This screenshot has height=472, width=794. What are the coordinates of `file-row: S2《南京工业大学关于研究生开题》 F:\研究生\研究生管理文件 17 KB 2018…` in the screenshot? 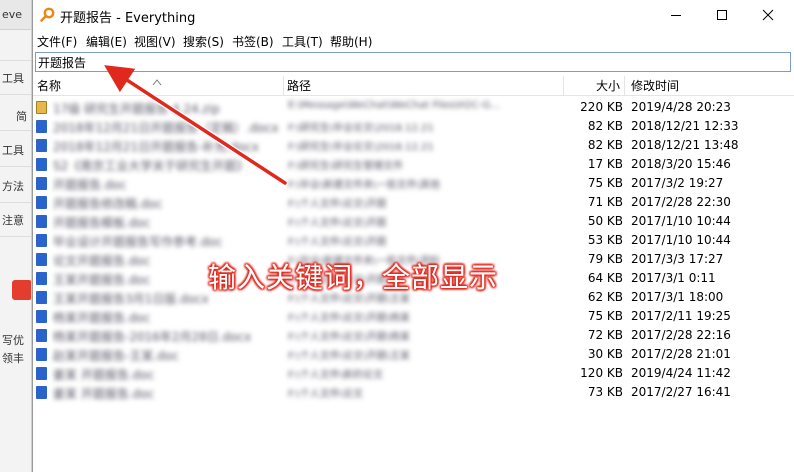 It's located at (413, 164).